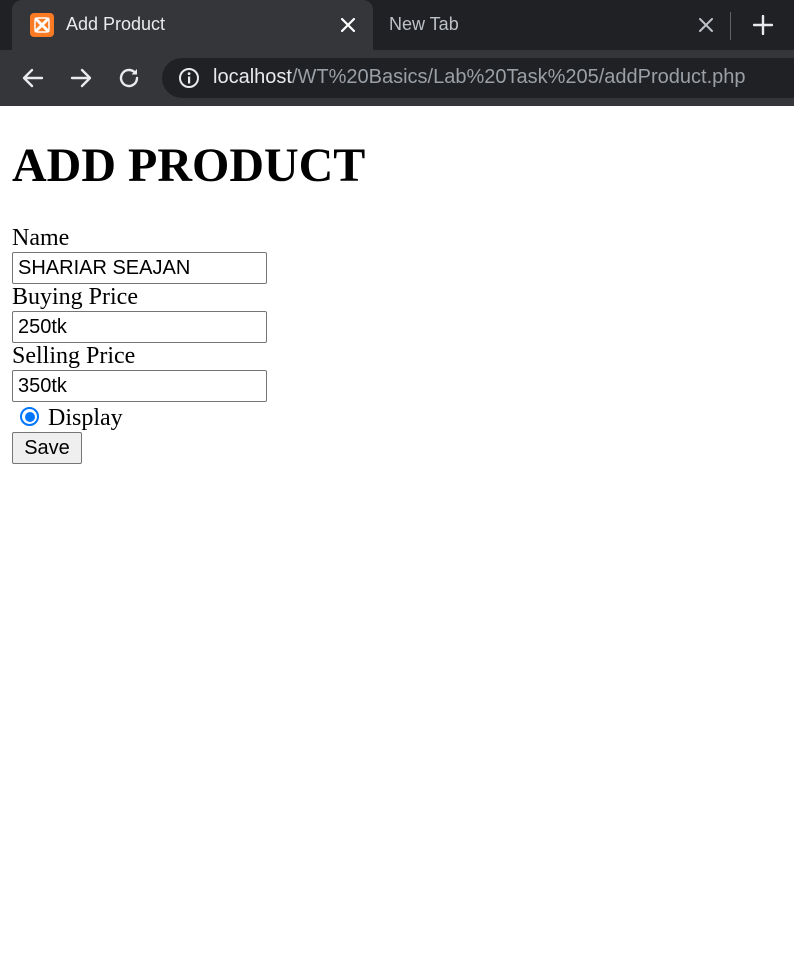  Describe the element at coordinates (139, 386) in the screenshot. I see `selling-price-input` at that location.